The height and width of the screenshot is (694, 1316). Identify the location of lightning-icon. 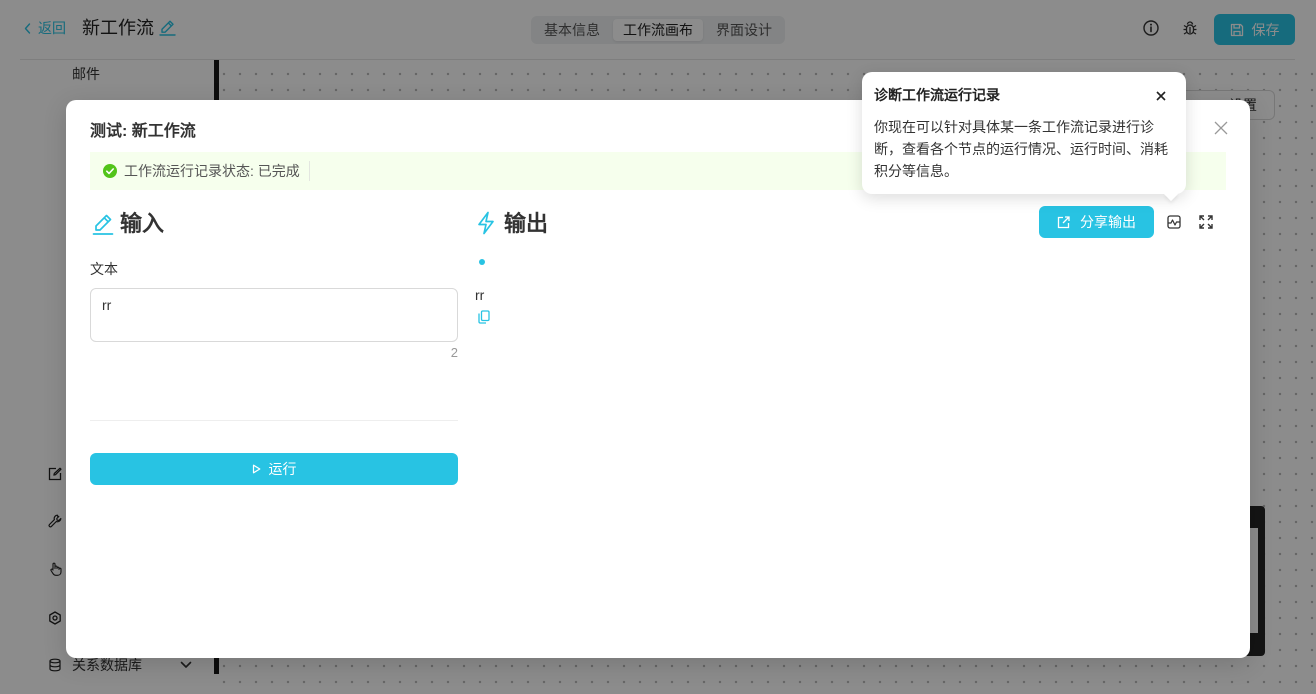
(486, 223).